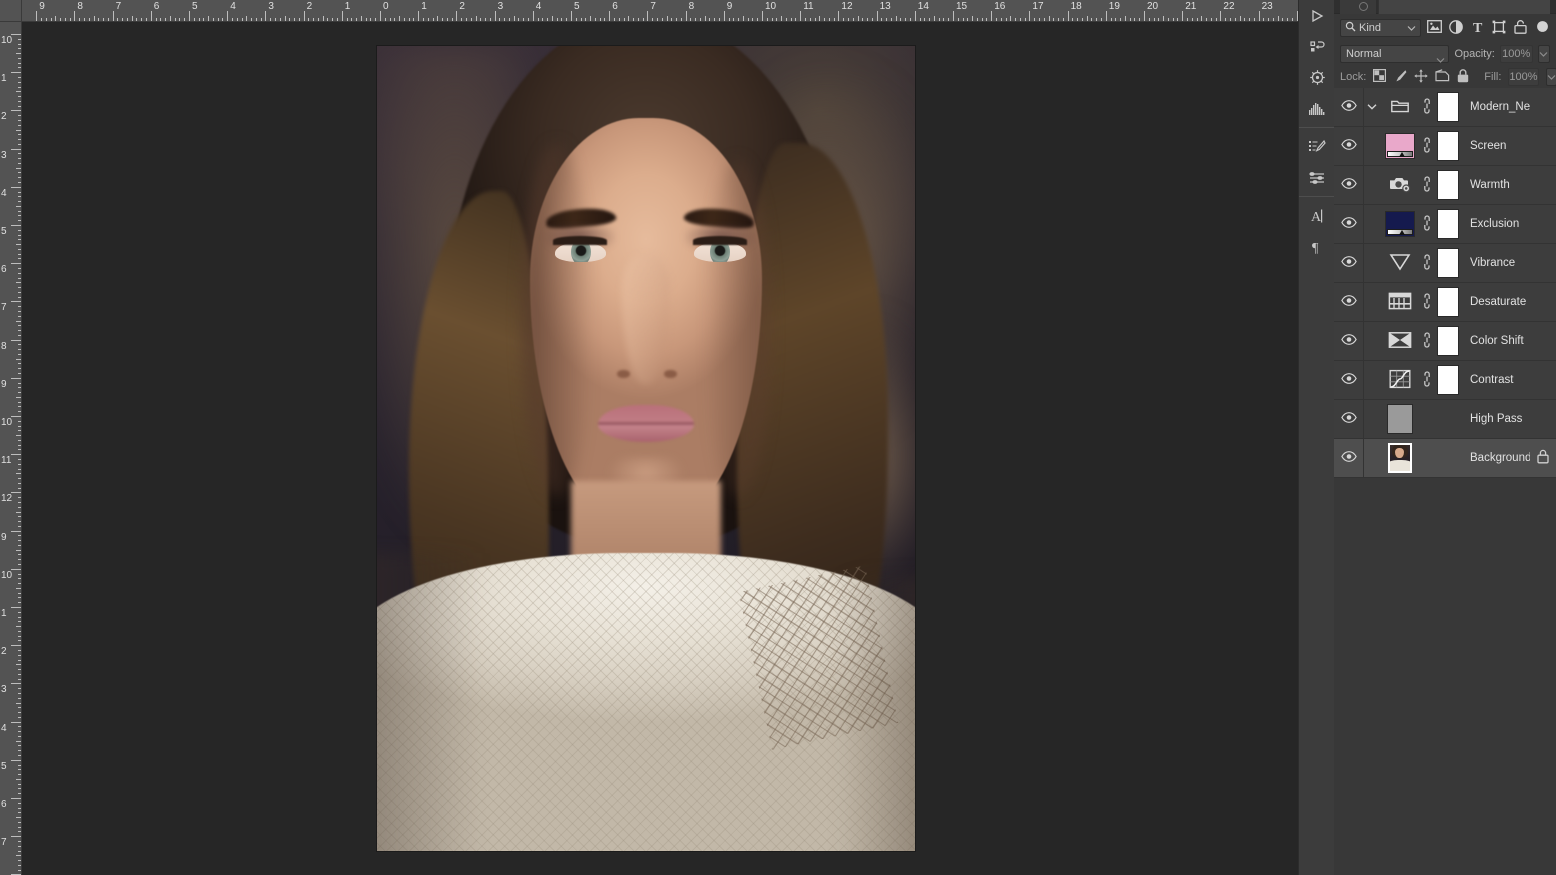 The width and height of the screenshot is (1556, 875). Describe the element at coordinates (1316, 437) in the screenshot. I see `panel-dock-strip: A ¶` at that location.